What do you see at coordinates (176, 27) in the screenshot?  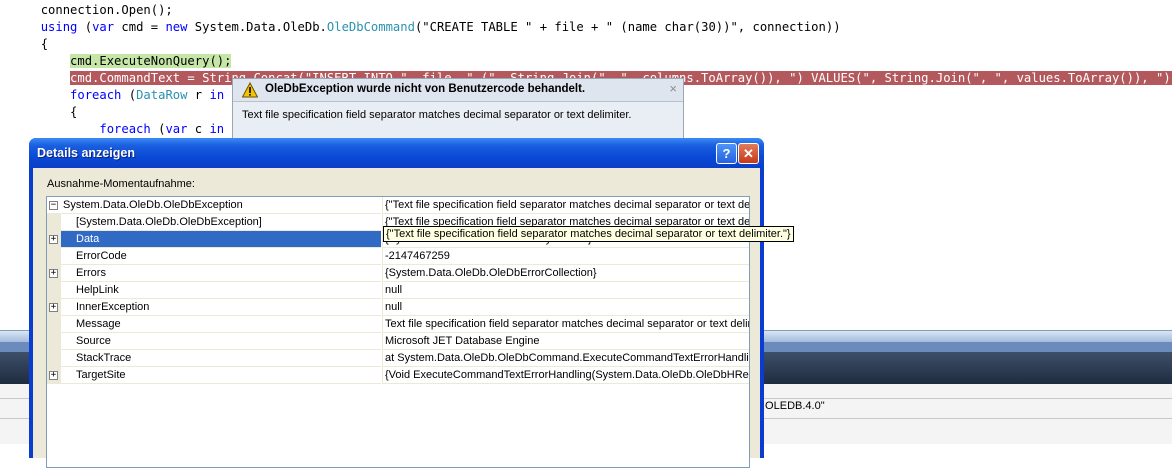 I see `code-token: new` at bounding box center [176, 27].